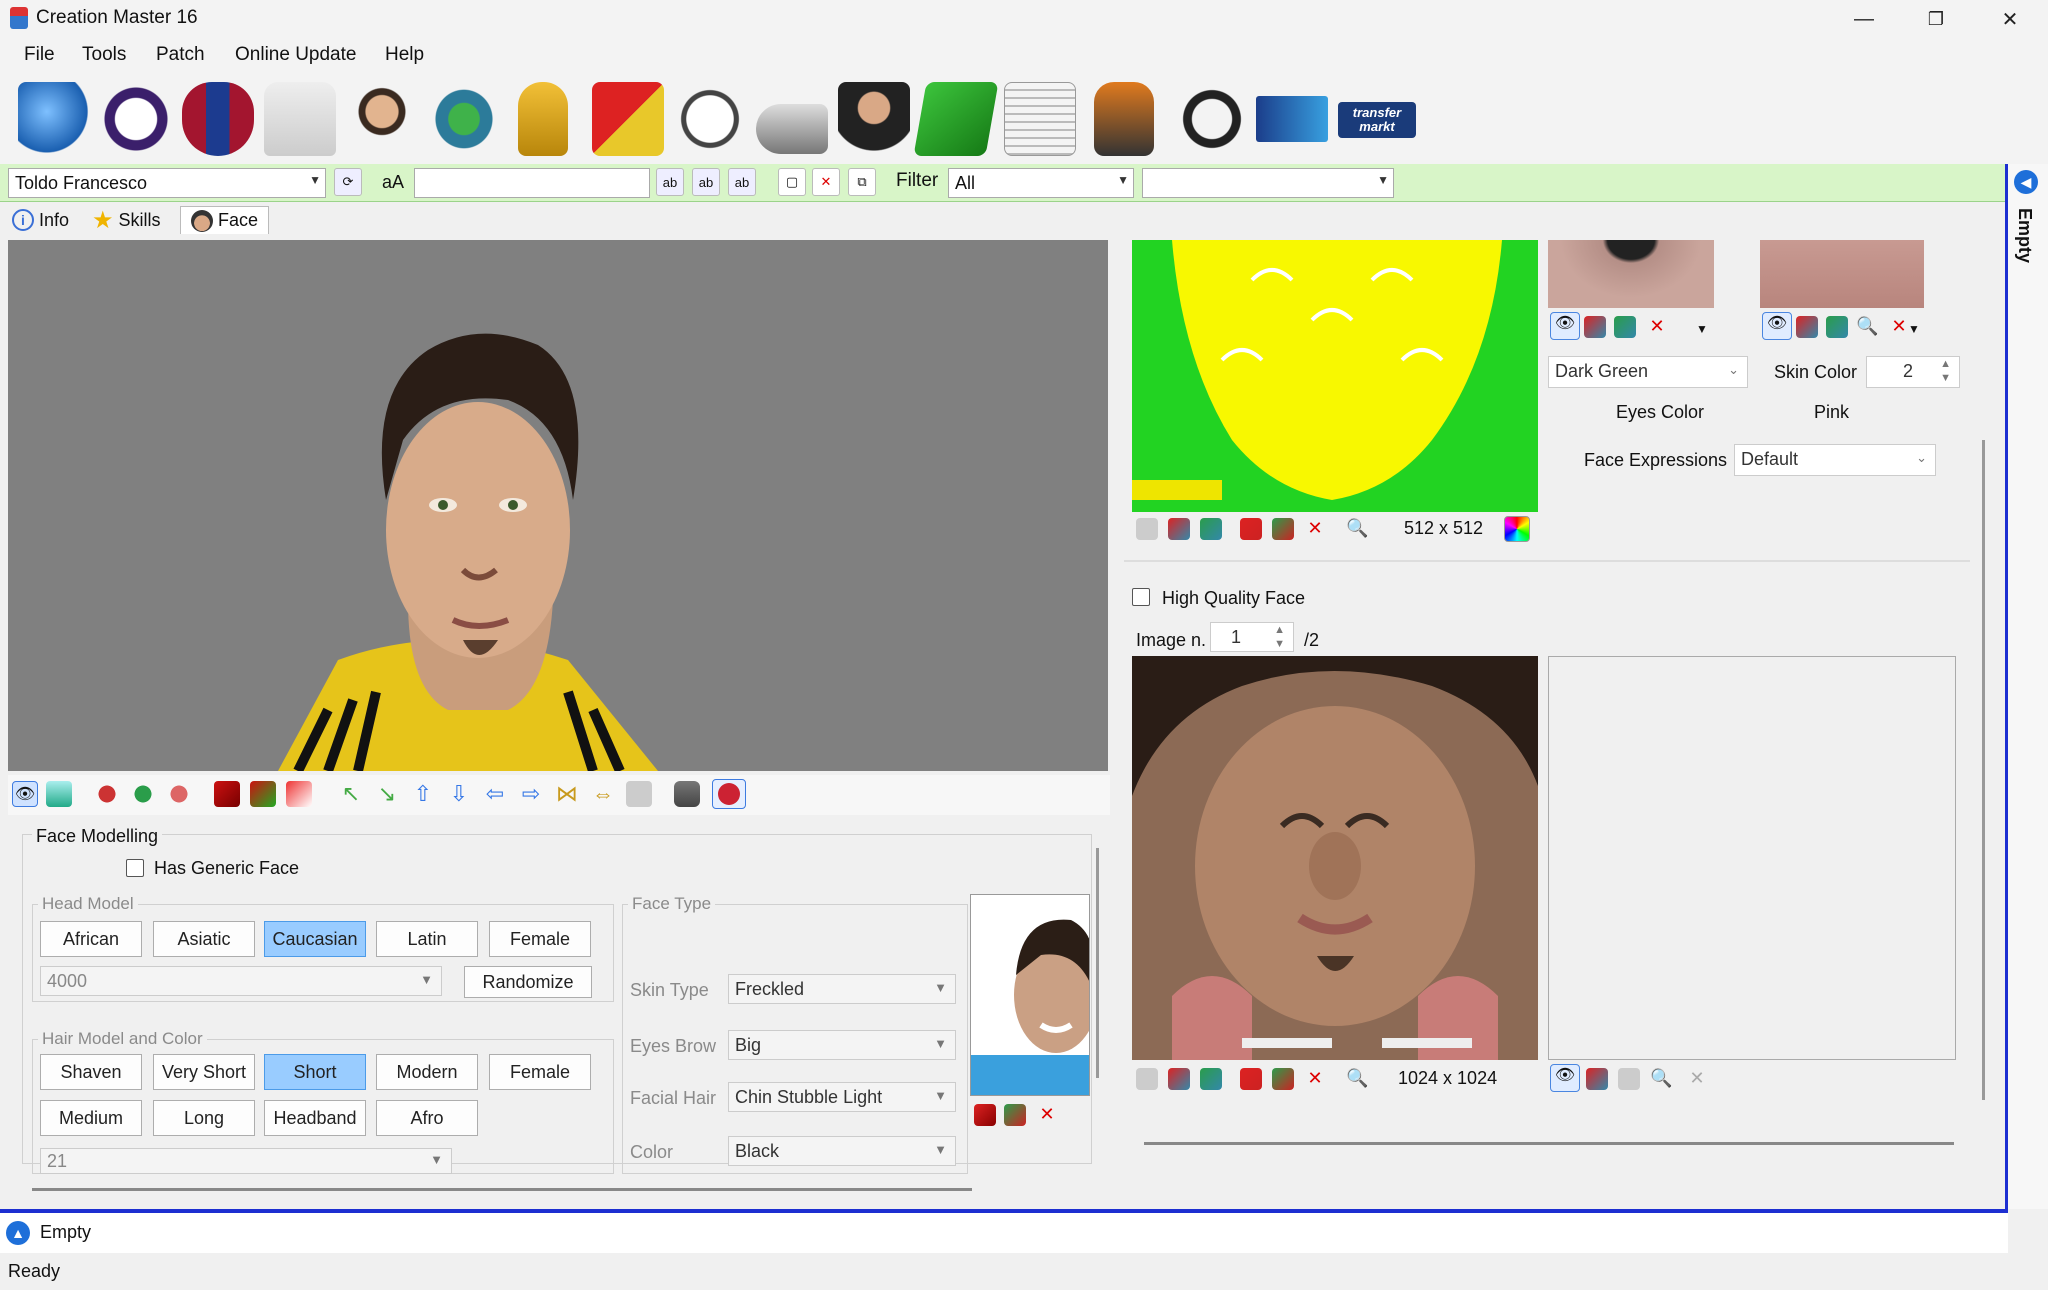  Describe the element at coordinates (387, 794) in the screenshot. I see `arrow-down-right-icon: ↘` at that location.